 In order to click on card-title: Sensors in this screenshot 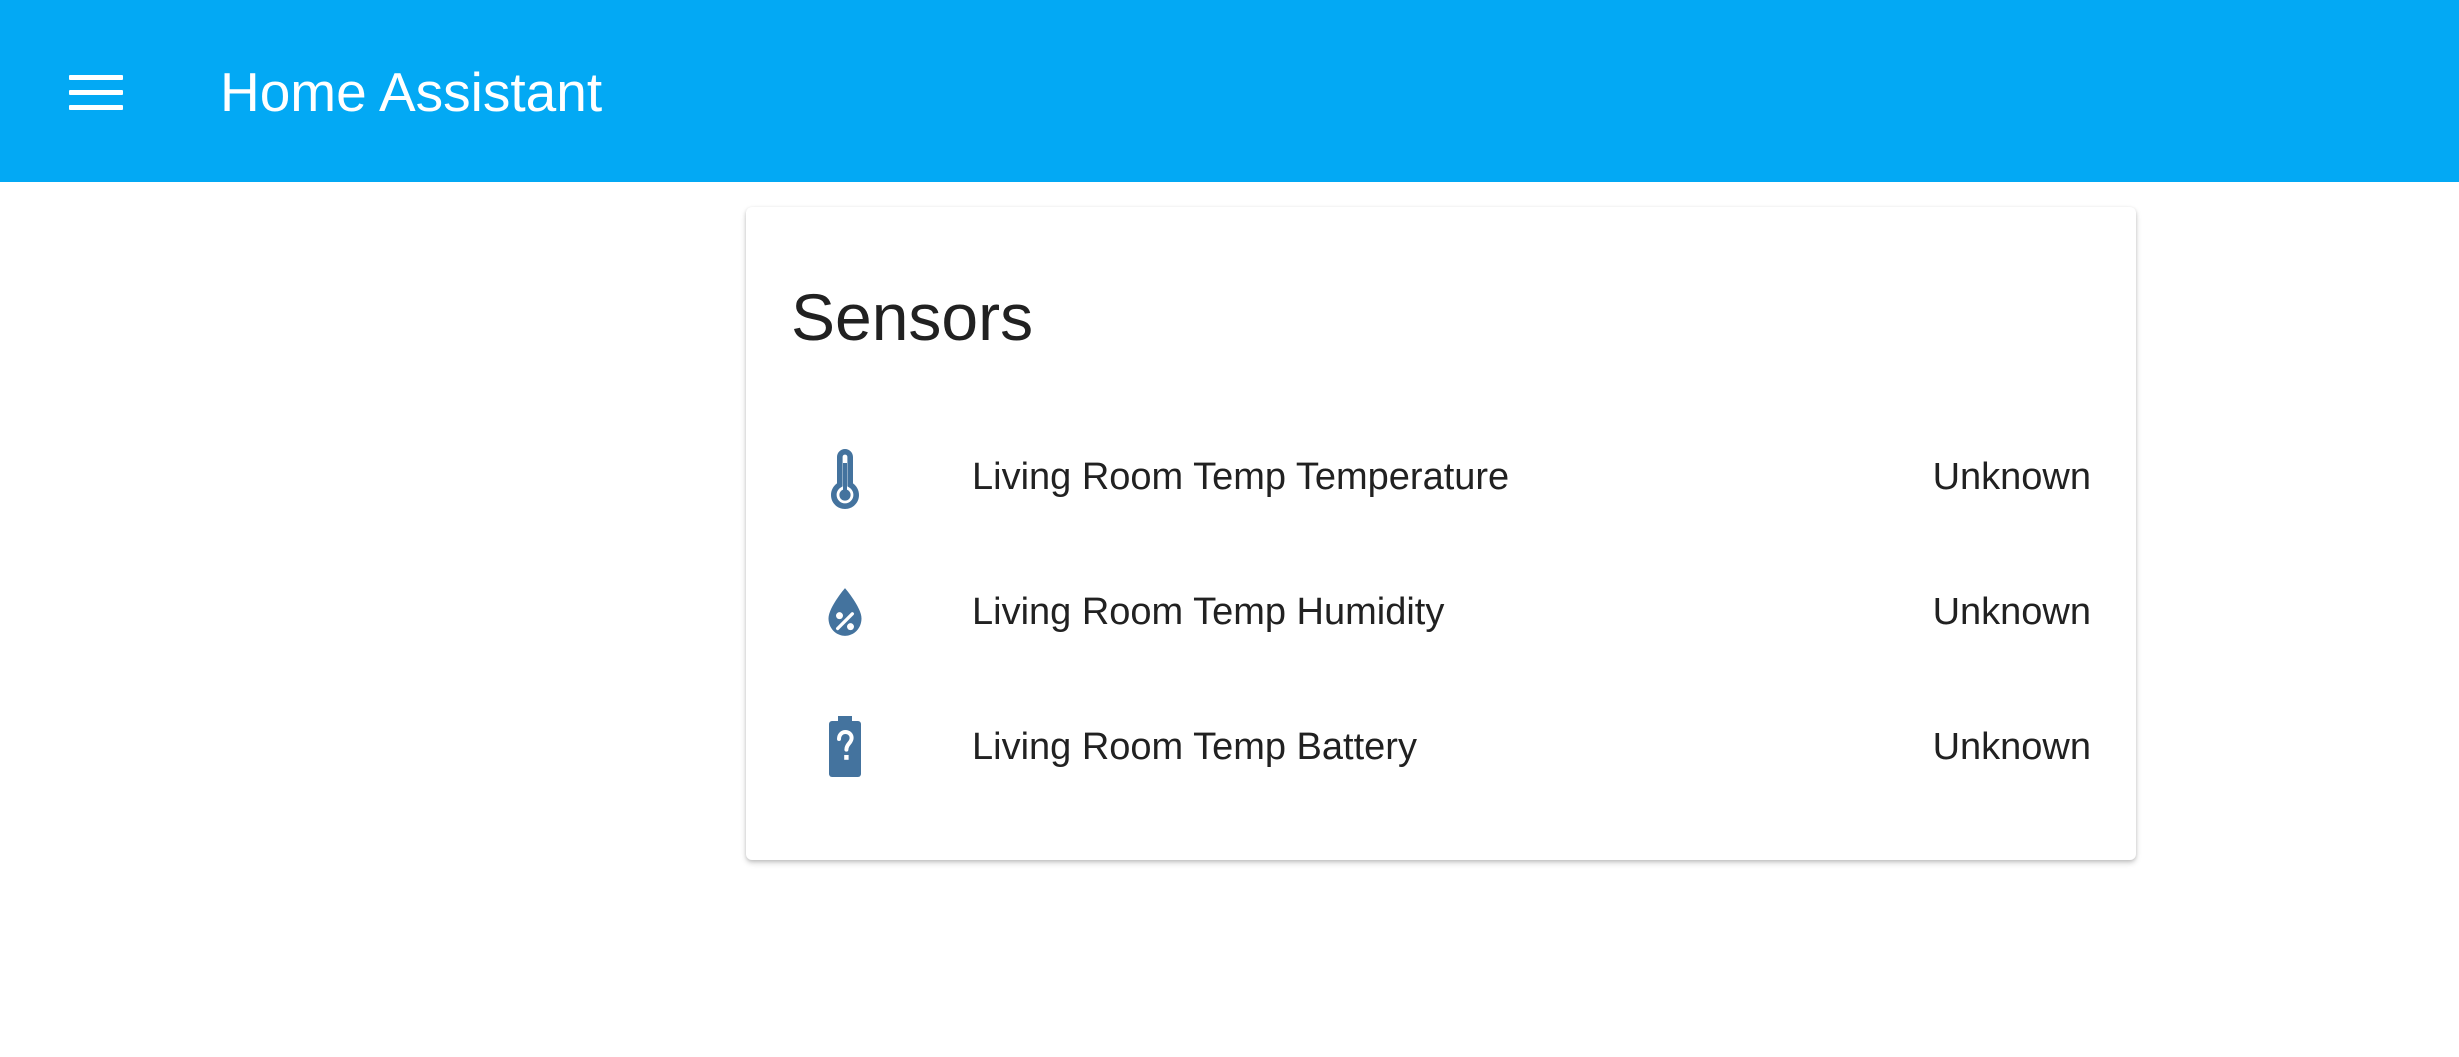, I will do `click(912, 317)`.